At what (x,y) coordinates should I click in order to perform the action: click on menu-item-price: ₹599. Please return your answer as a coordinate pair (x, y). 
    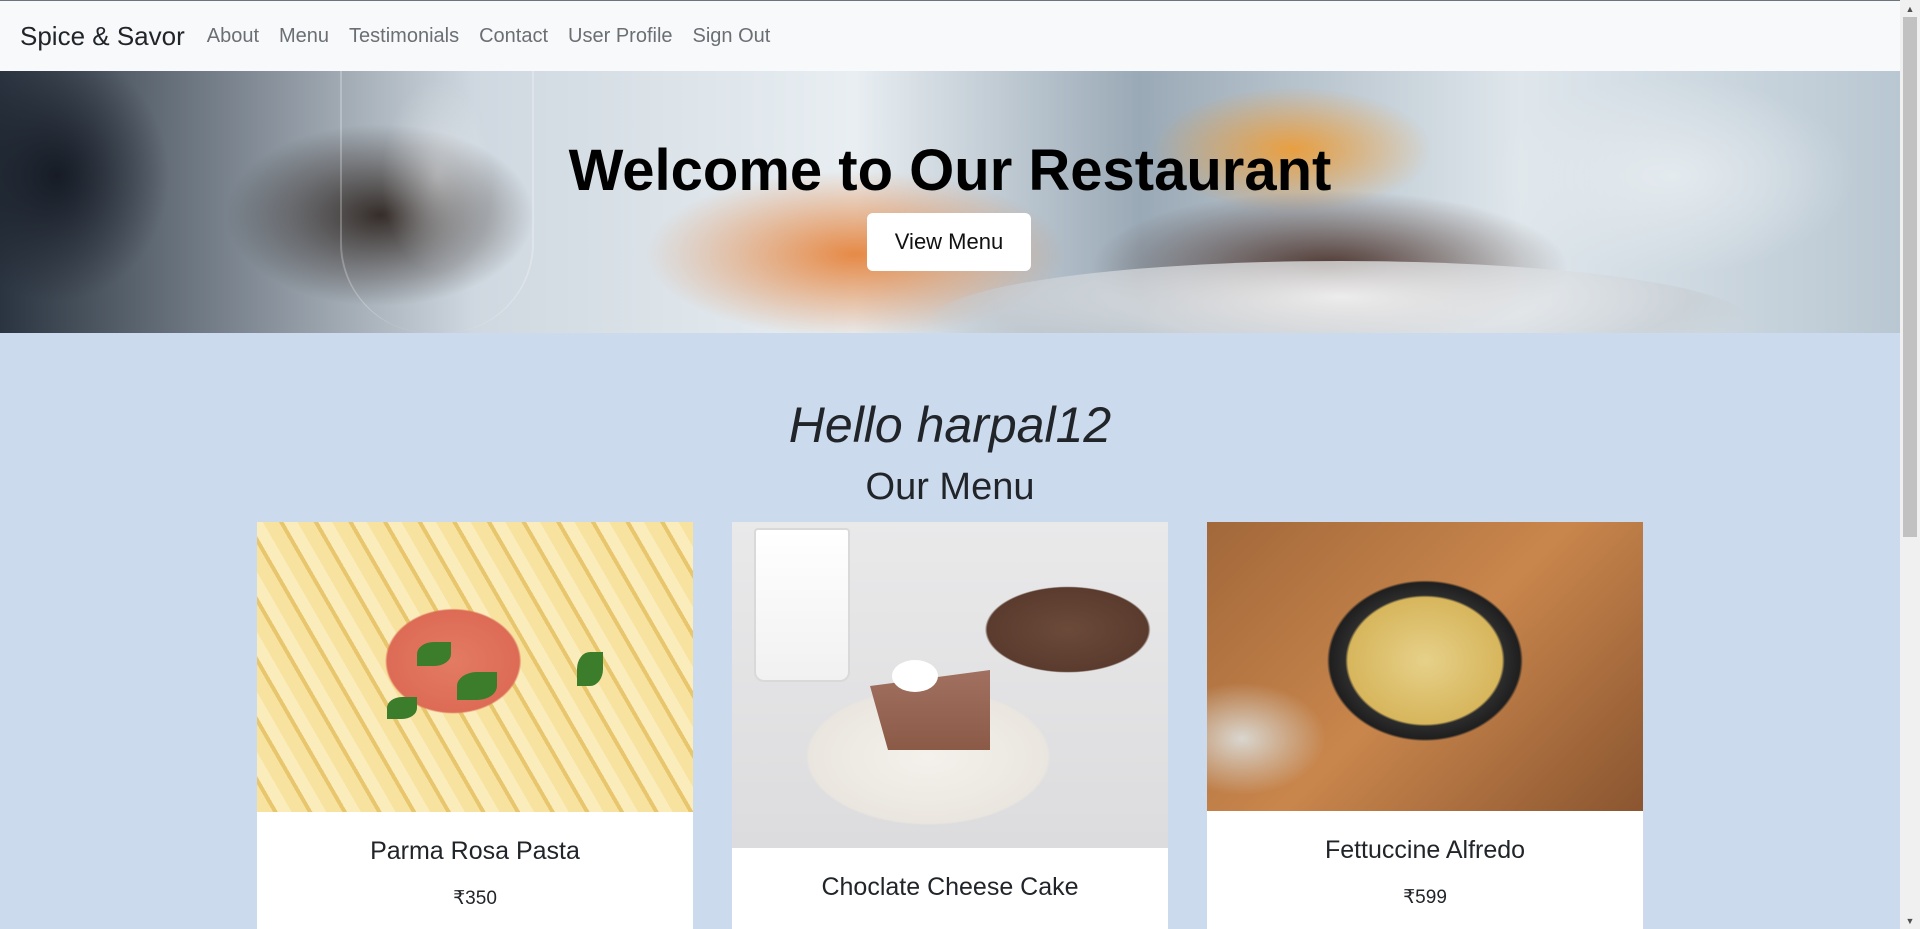
    Looking at the image, I should click on (1425, 897).